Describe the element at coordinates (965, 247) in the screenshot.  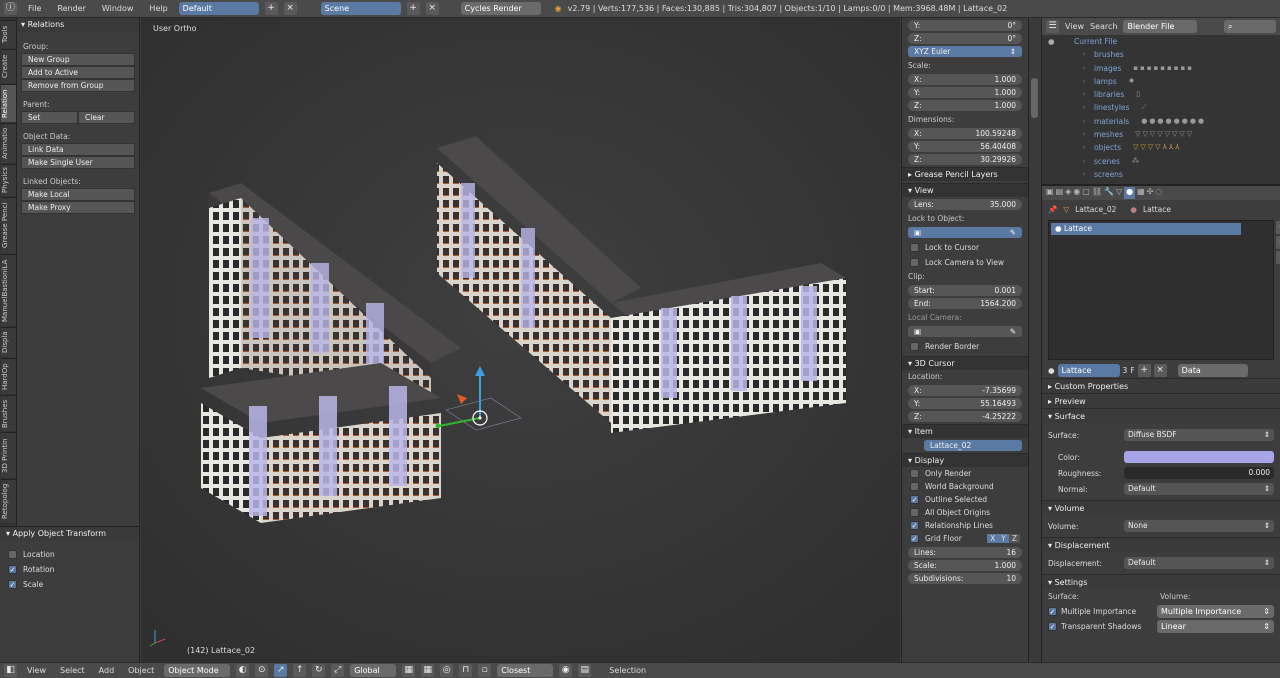
I see `lock-to-cursor-checkbox: Lock to Cursor` at that location.